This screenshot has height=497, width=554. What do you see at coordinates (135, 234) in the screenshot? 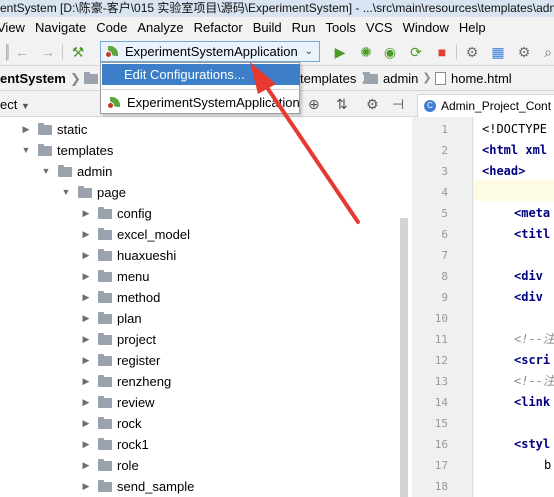
I see `tree-item-excel-model: ▶ excel_model` at bounding box center [135, 234].